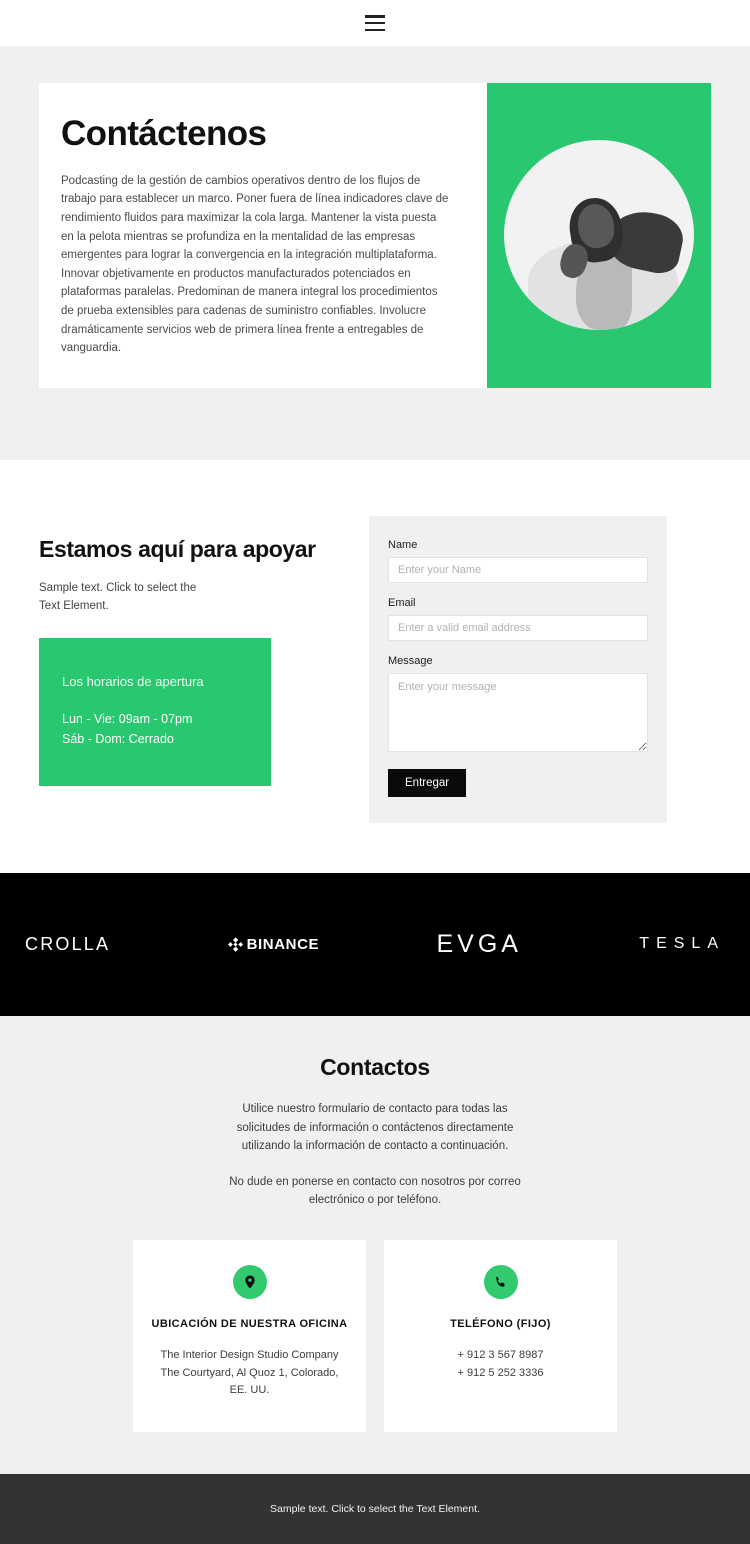  Describe the element at coordinates (249, 1355) in the screenshot. I see `contact-card-line-1: The Interior Design Studio Company` at that location.